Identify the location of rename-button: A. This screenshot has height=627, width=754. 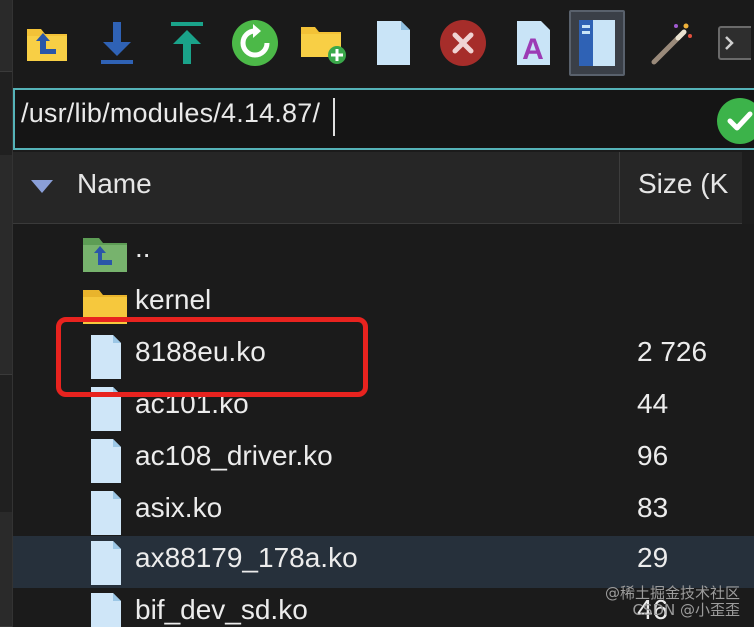
(533, 43).